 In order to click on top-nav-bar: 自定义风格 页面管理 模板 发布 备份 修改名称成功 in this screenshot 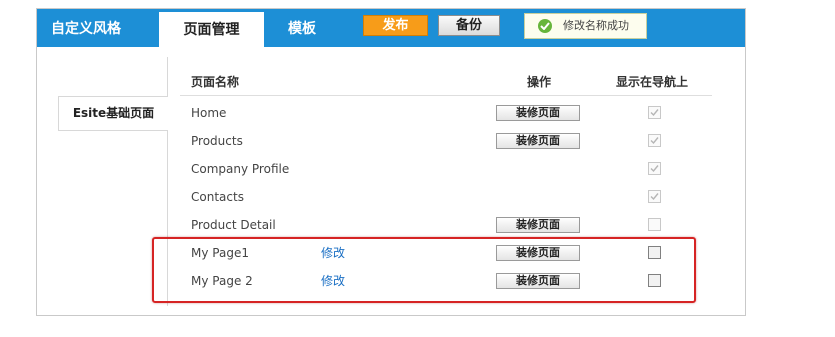, I will do `click(391, 28)`.